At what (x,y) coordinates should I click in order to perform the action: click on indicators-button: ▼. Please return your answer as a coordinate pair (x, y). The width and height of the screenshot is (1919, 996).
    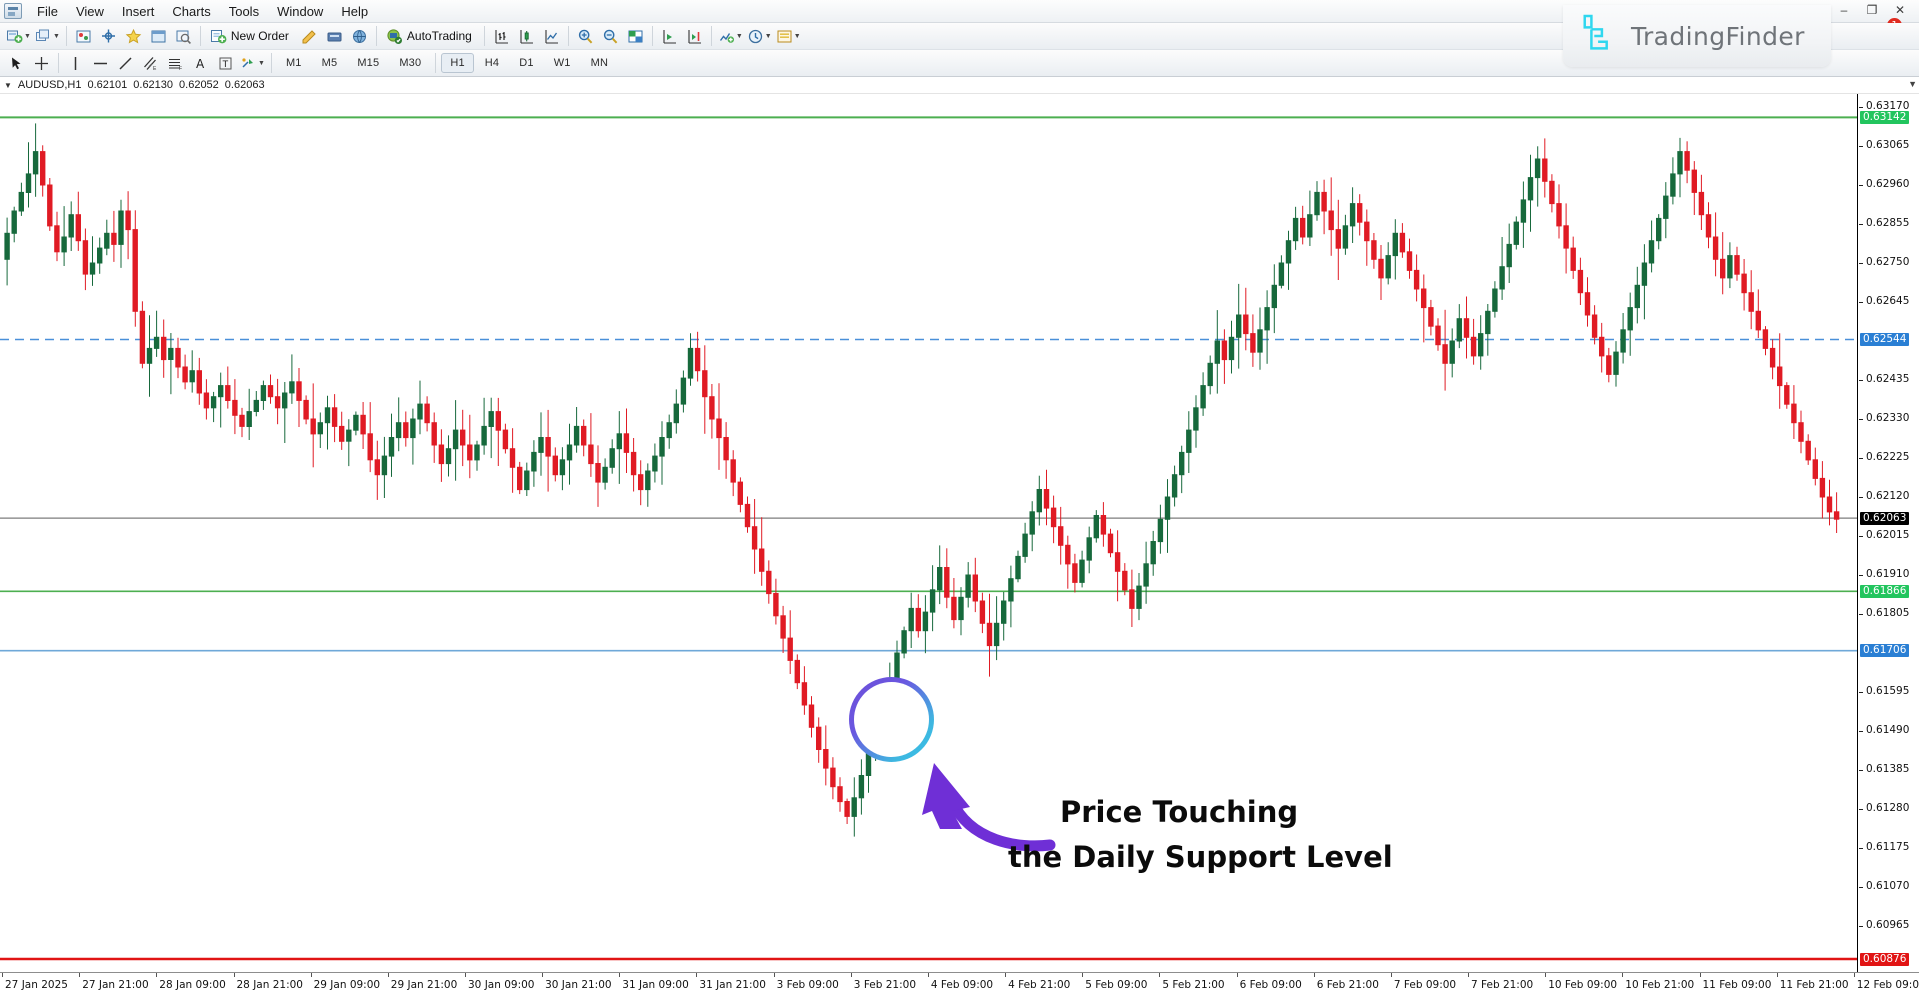
    Looking at the image, I should click on (730, 36).